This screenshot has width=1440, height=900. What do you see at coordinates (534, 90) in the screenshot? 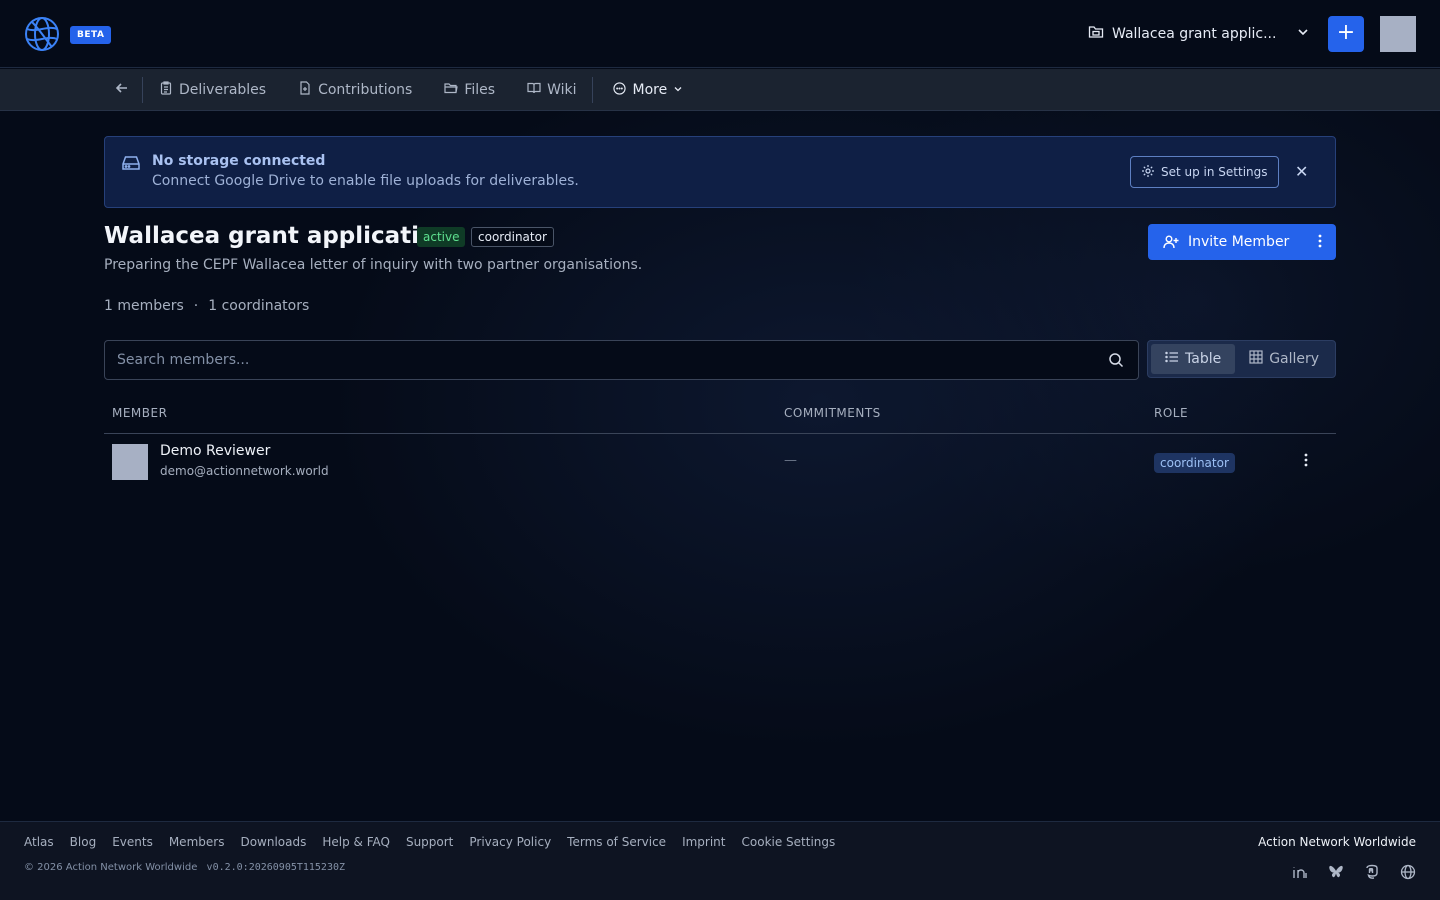
I see `book-icon` at bounding box center [534, 90].